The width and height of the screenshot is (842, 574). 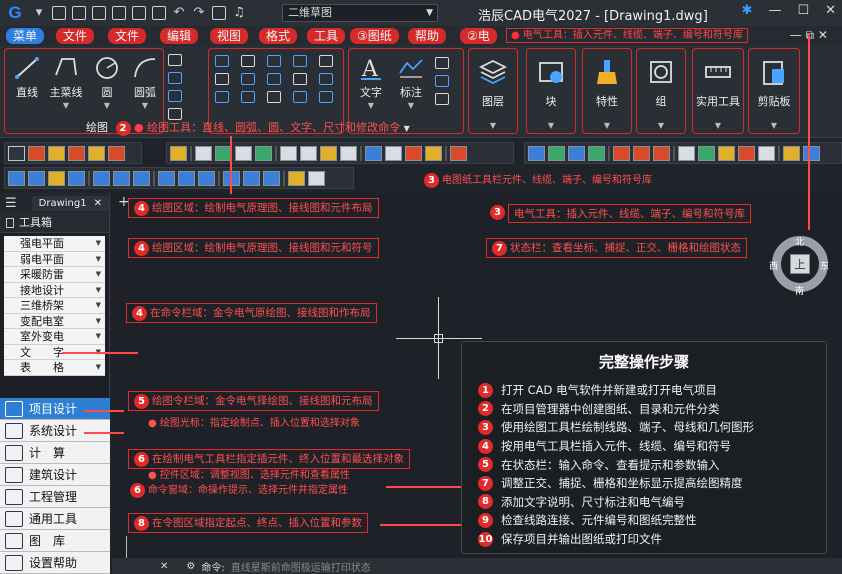 I want to click on open-file-icon, so click(x=79, y=13).